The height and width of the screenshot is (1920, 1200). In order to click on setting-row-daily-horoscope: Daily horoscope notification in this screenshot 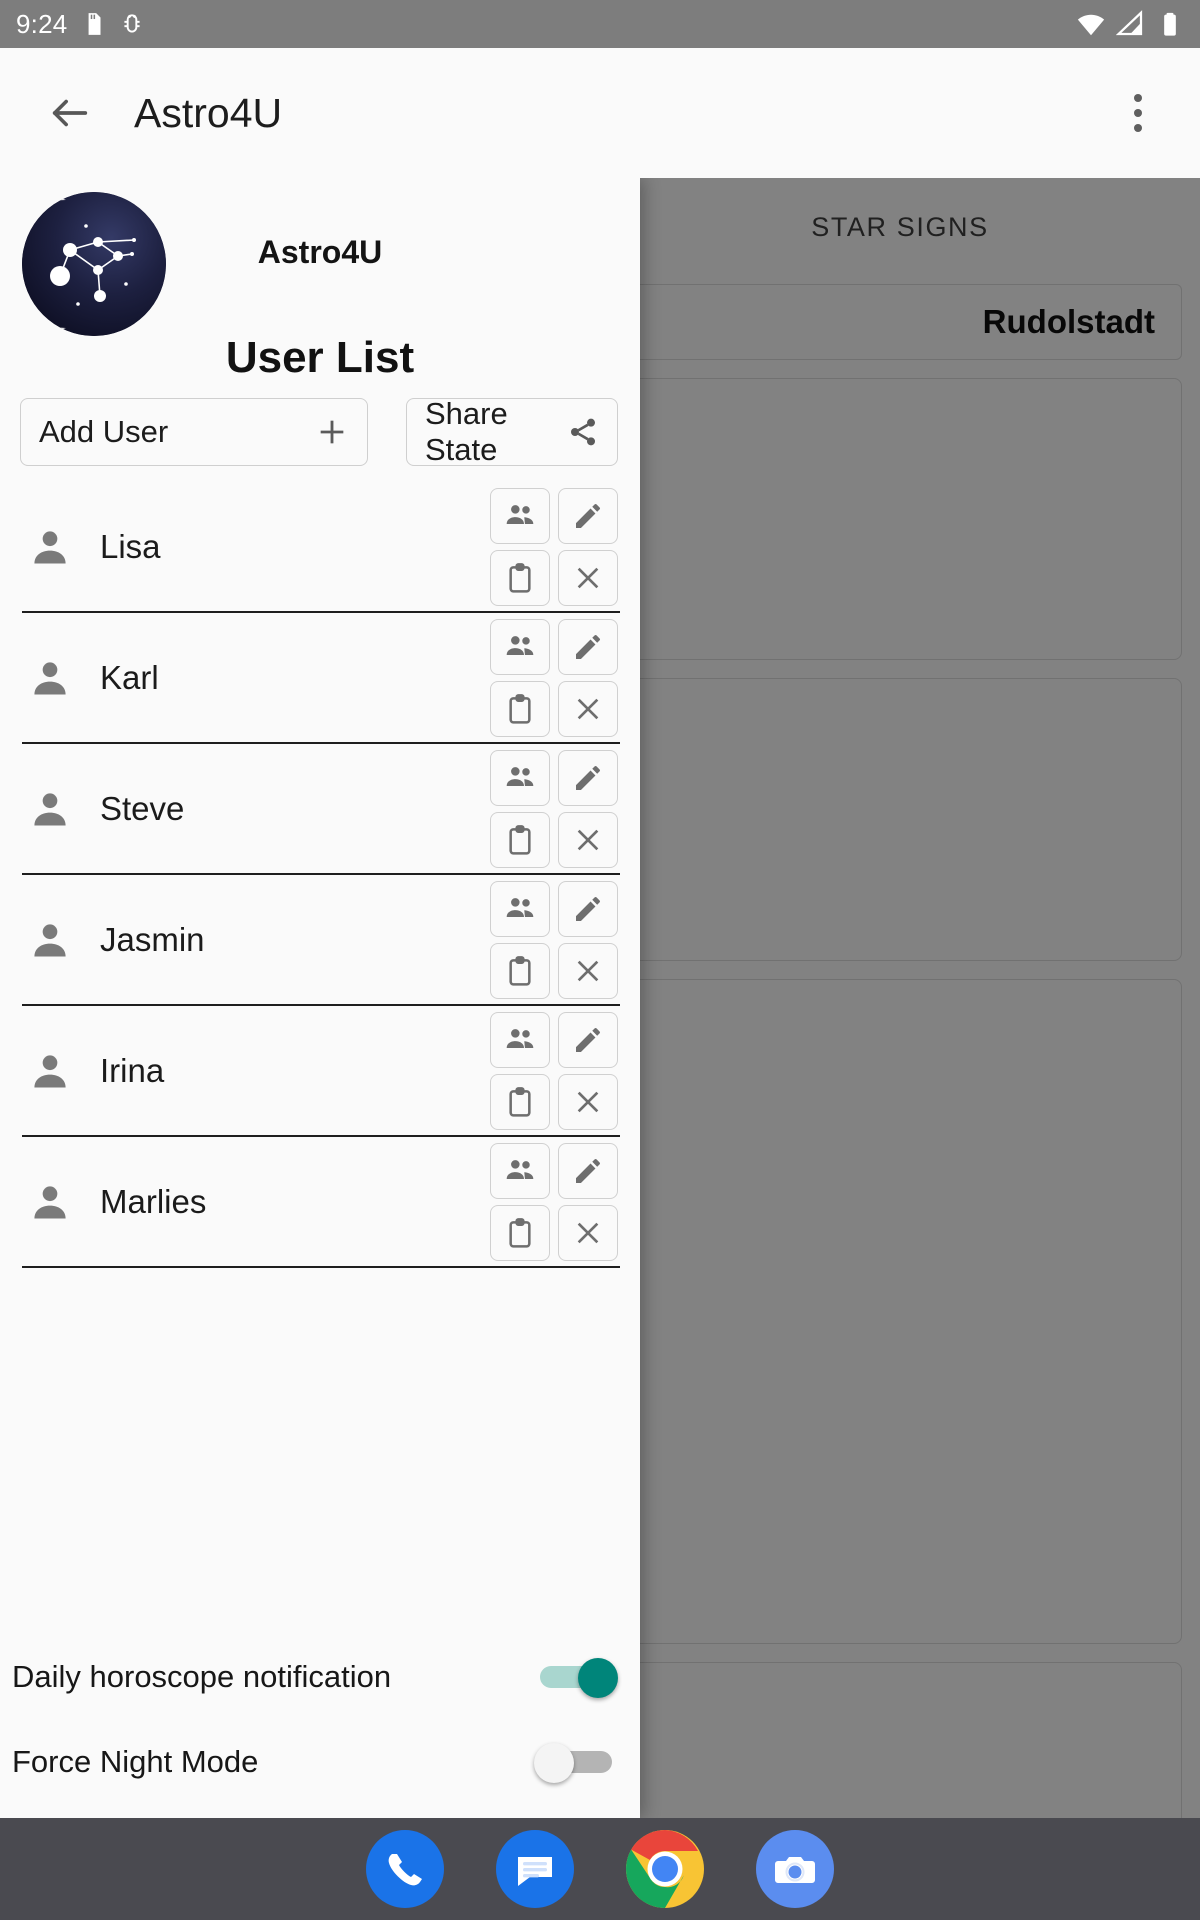, I will do `click(312, 1676)`.